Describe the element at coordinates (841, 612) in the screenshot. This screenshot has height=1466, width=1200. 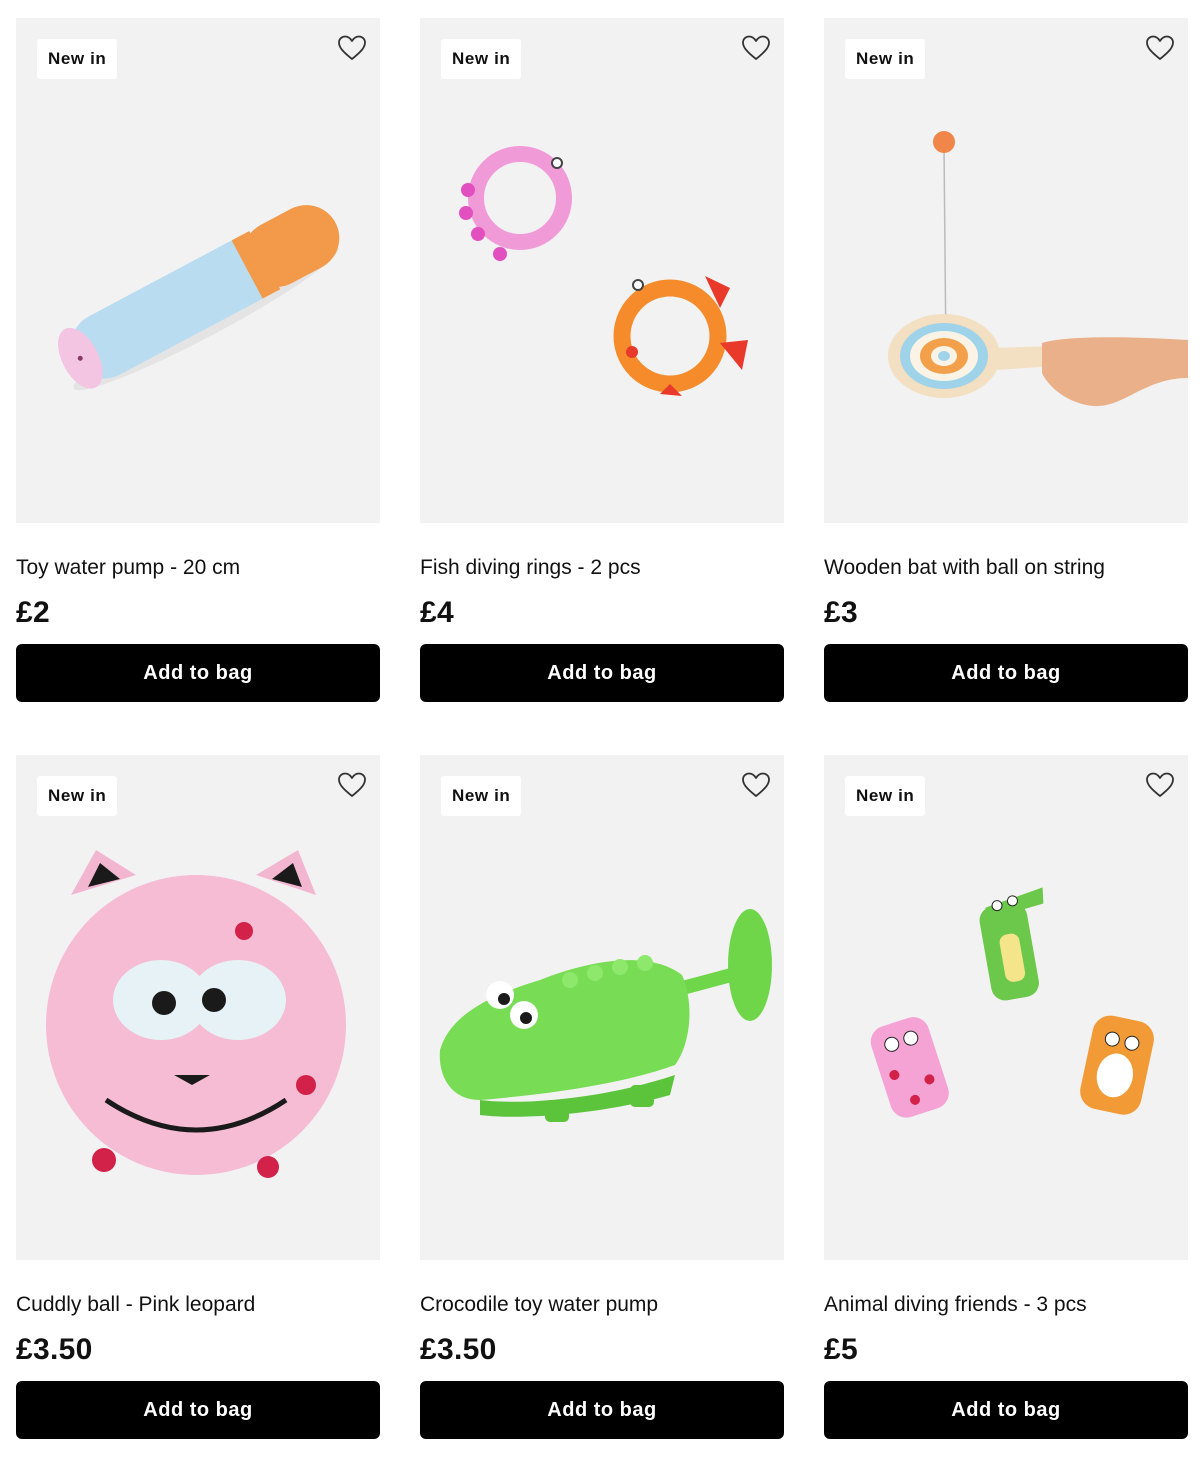
I see `product-price: £3` at that location.